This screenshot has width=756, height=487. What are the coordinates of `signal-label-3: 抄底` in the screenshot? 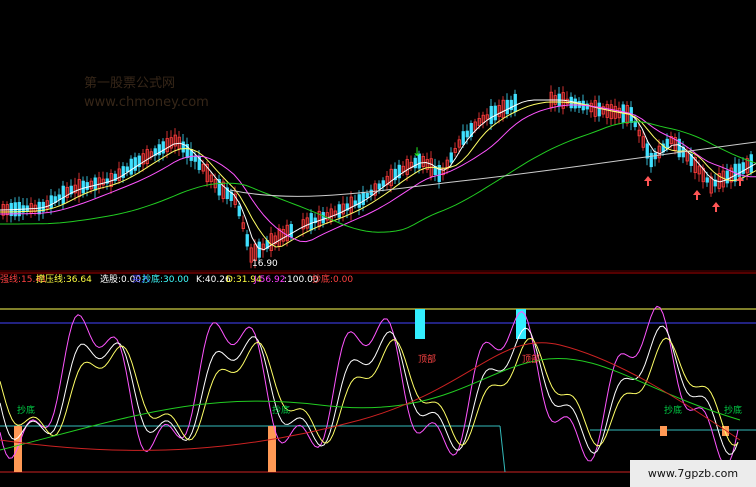 It's located at (673, 411).